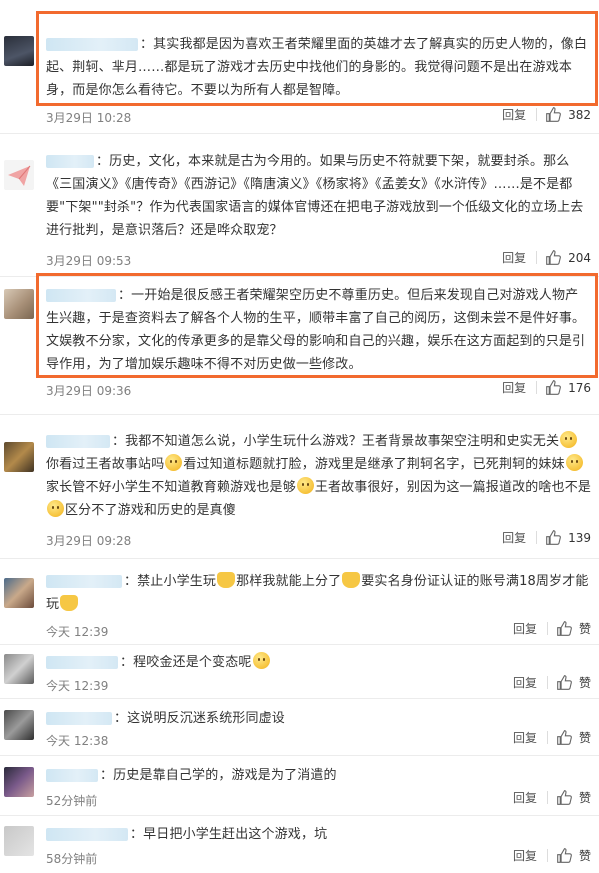 Image resolution: width=599 pixels, height=873 pixels. What do you see at coordinates (89, 261) in the screenshot?
I see `timestamp: 3月29日 09:53` at bounding box center [89, 261].